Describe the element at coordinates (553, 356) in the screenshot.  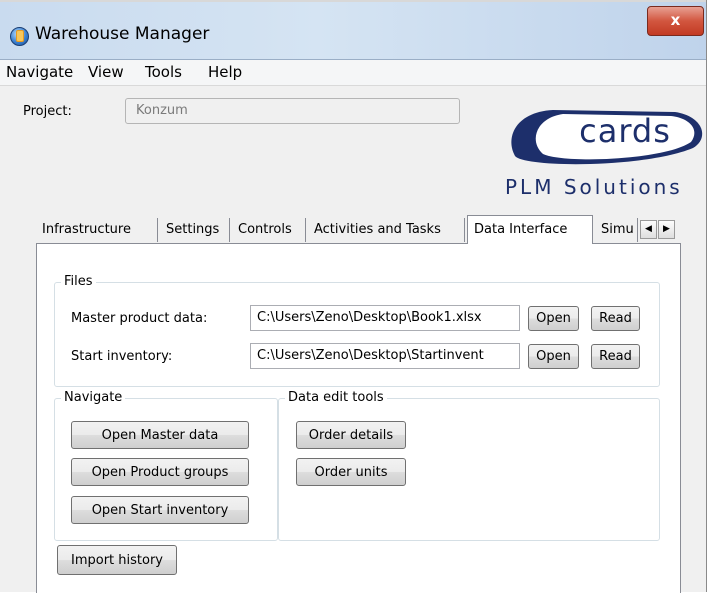
I see `start-inventory-open-button: Open` at that location.